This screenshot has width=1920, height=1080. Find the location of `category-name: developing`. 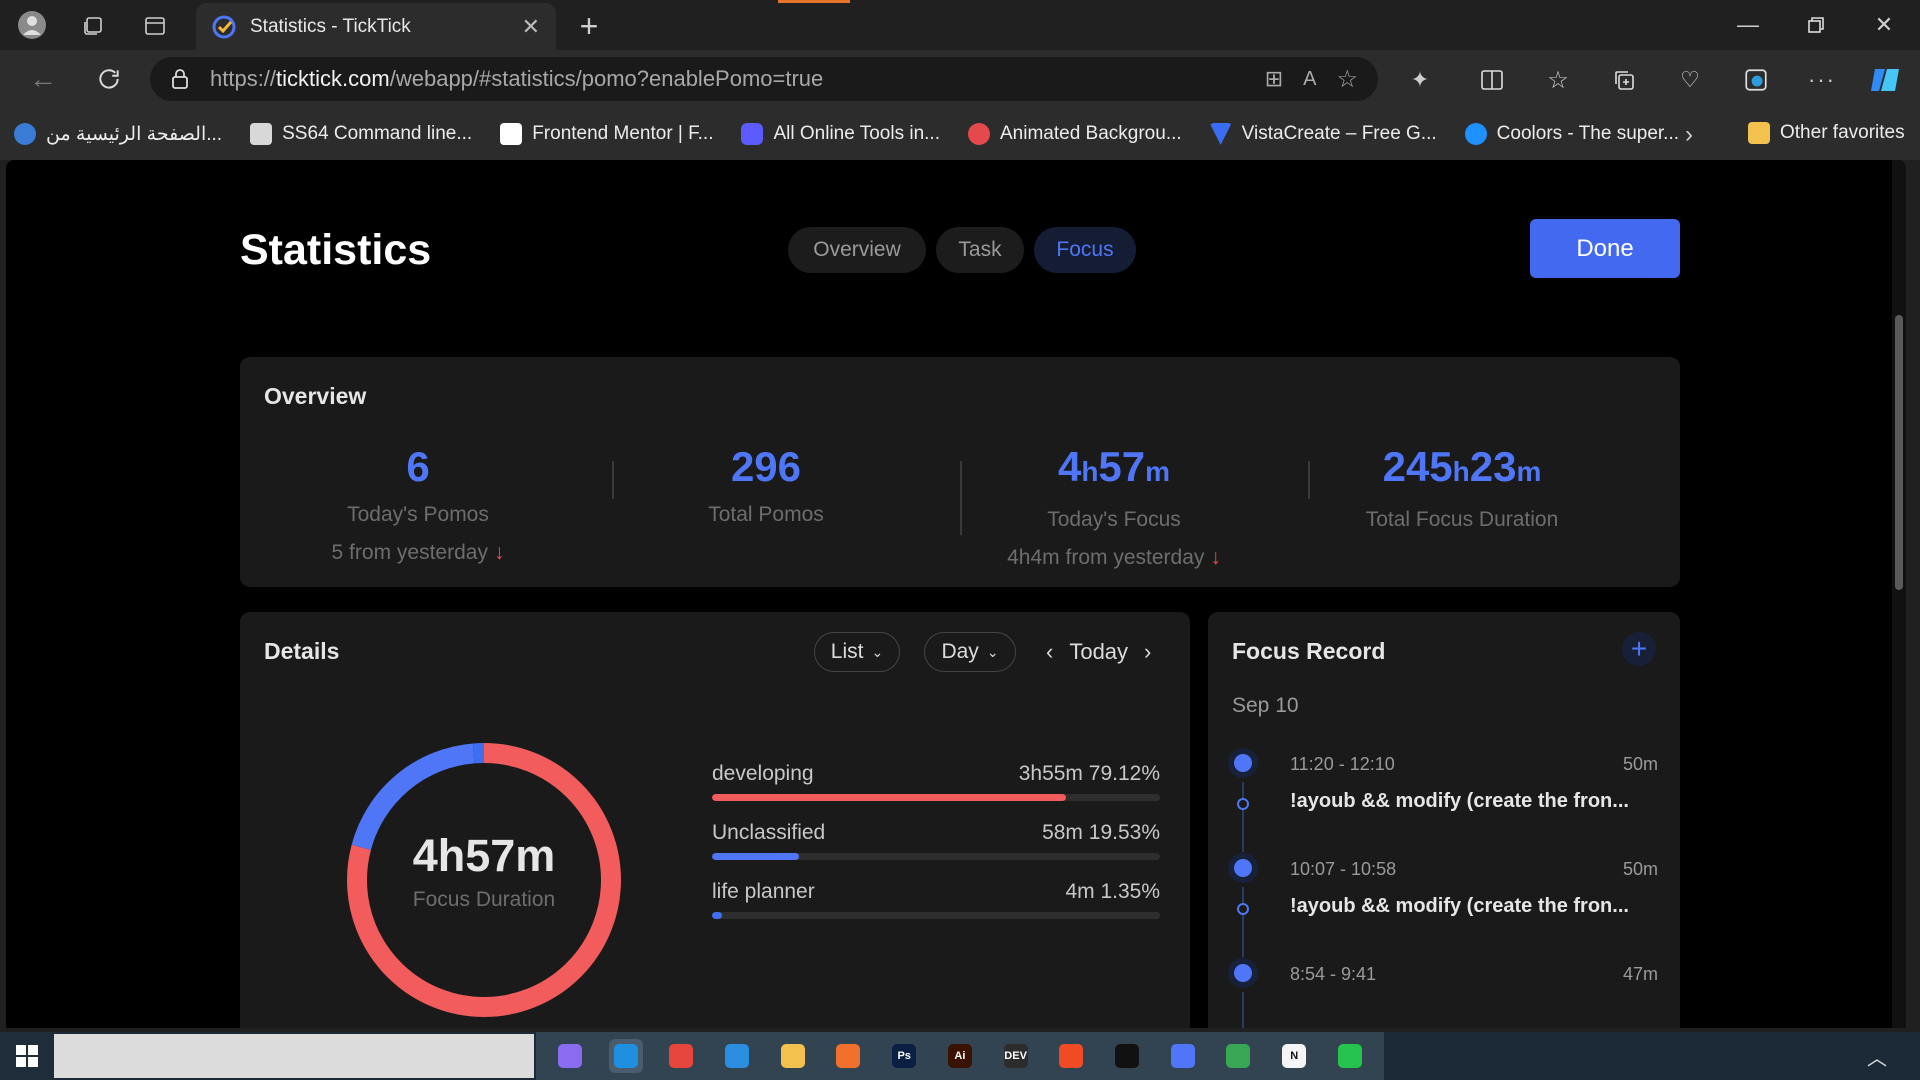

category-name: developing is located at coordinates (763, 773).